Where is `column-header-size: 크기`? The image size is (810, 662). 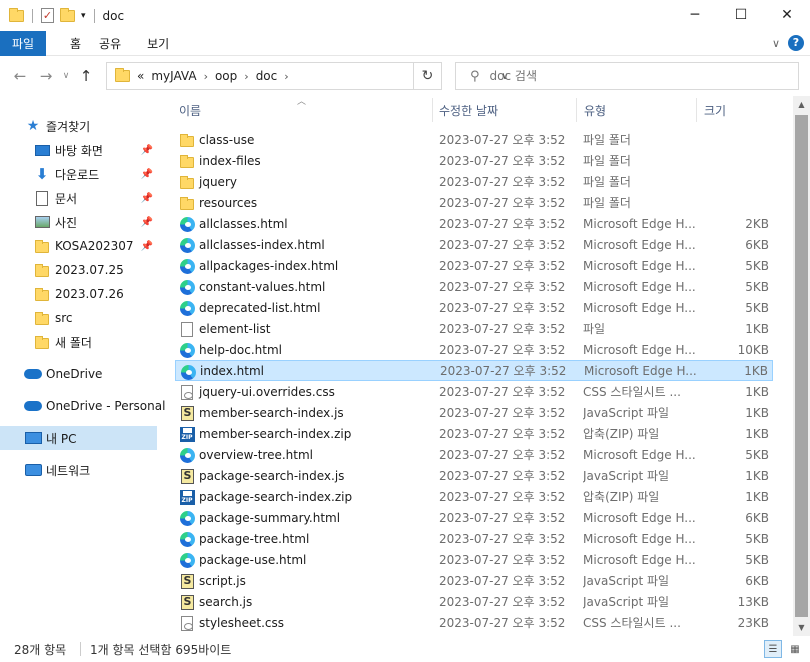
column-header-size: 크기 is located at coordinates (739, 110).